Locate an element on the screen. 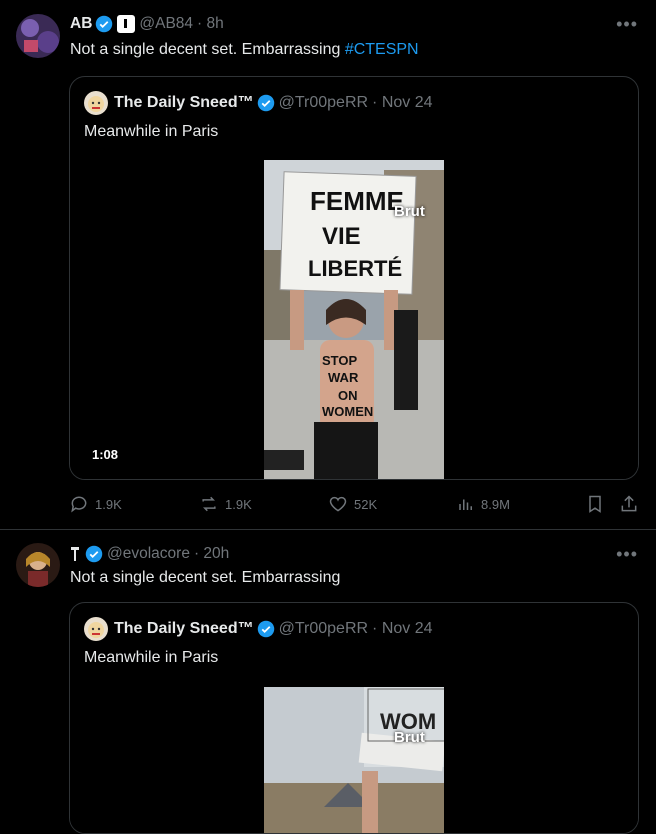 The height and width of the screenshot is (834, 656). share-button is located at coordinates (632, 504).